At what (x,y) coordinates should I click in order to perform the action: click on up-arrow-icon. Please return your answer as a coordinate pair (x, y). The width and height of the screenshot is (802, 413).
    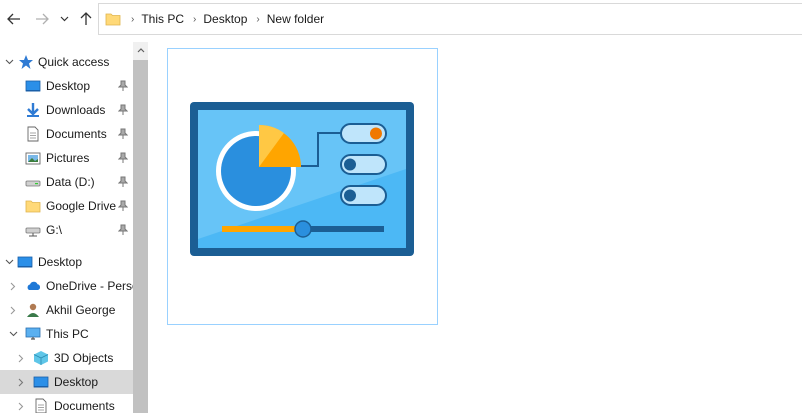
    Looking at the image, I should click on (86, 18).